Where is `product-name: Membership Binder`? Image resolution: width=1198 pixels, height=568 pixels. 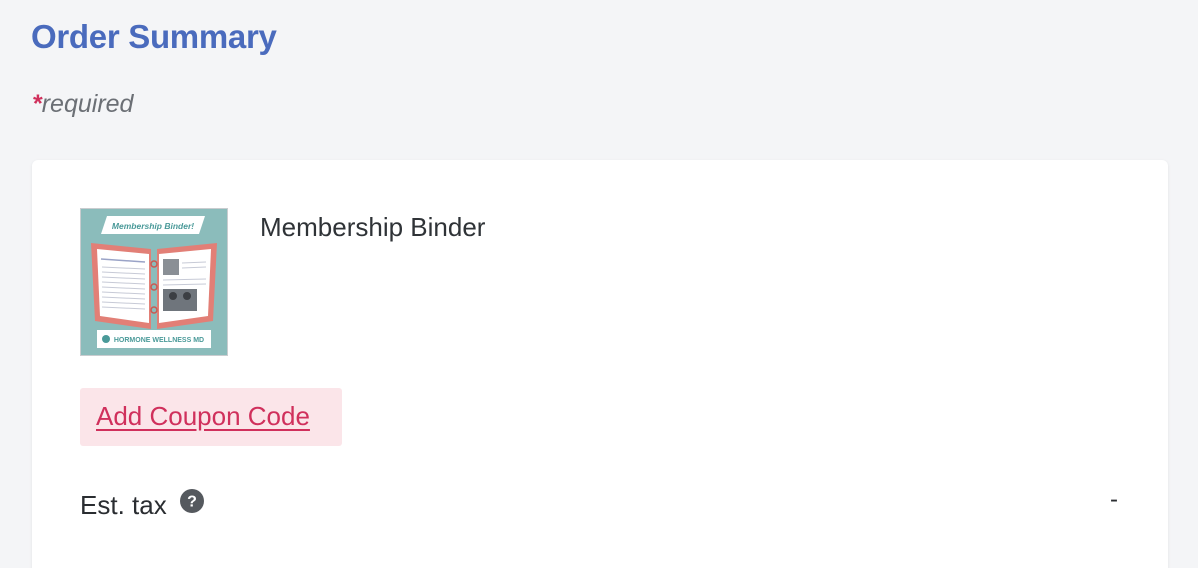
product-name: Membership Binder is located at coordinates (373, 227).